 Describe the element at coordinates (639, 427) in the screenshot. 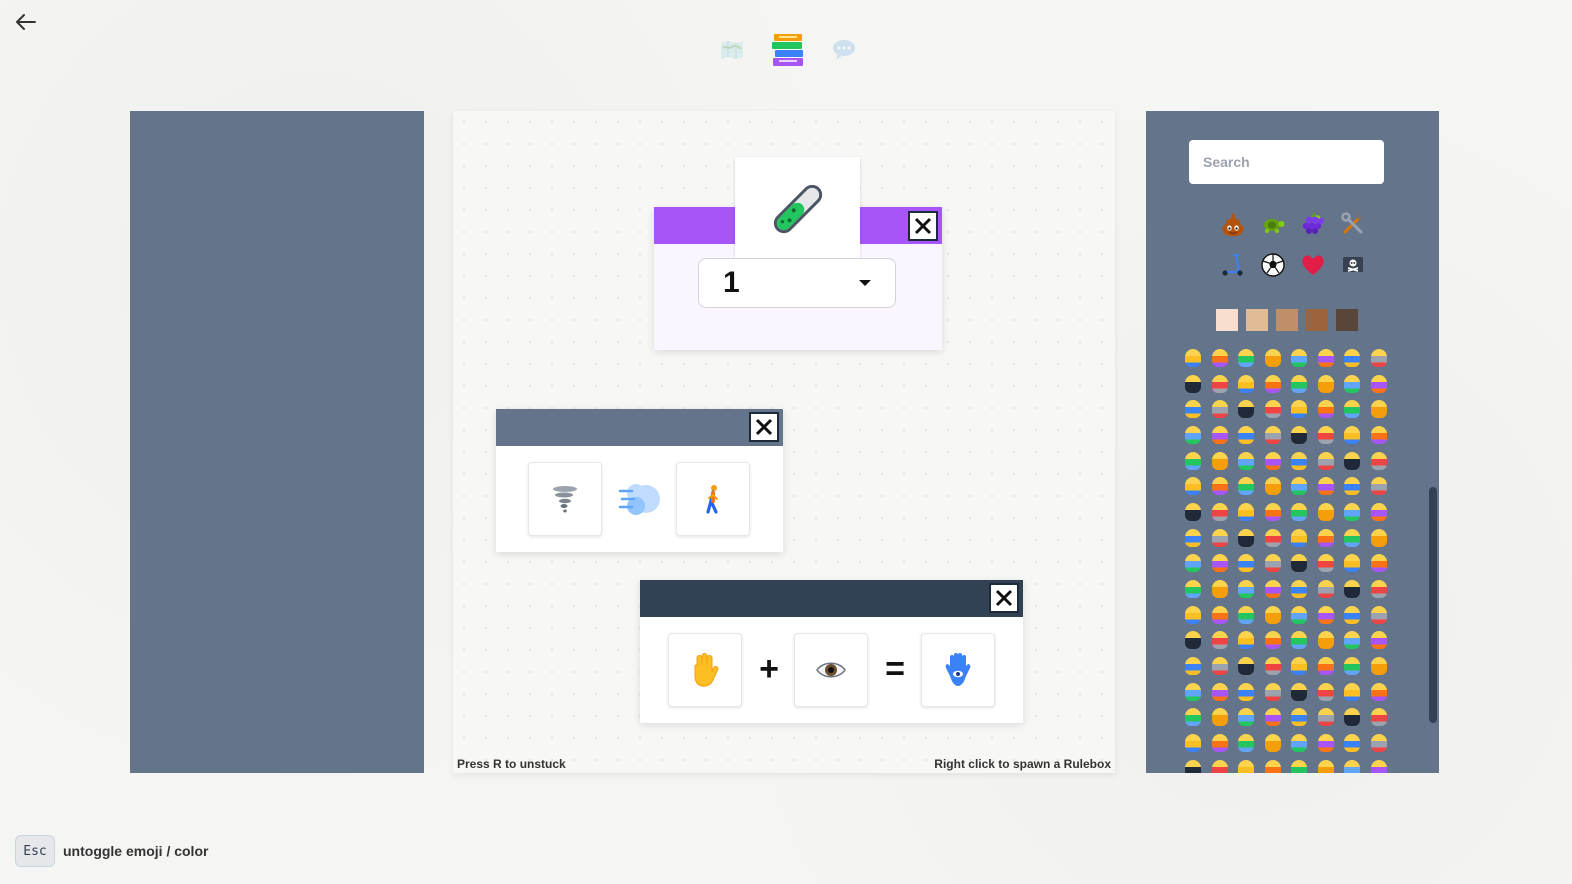

I see `rulebox-header` at that location.